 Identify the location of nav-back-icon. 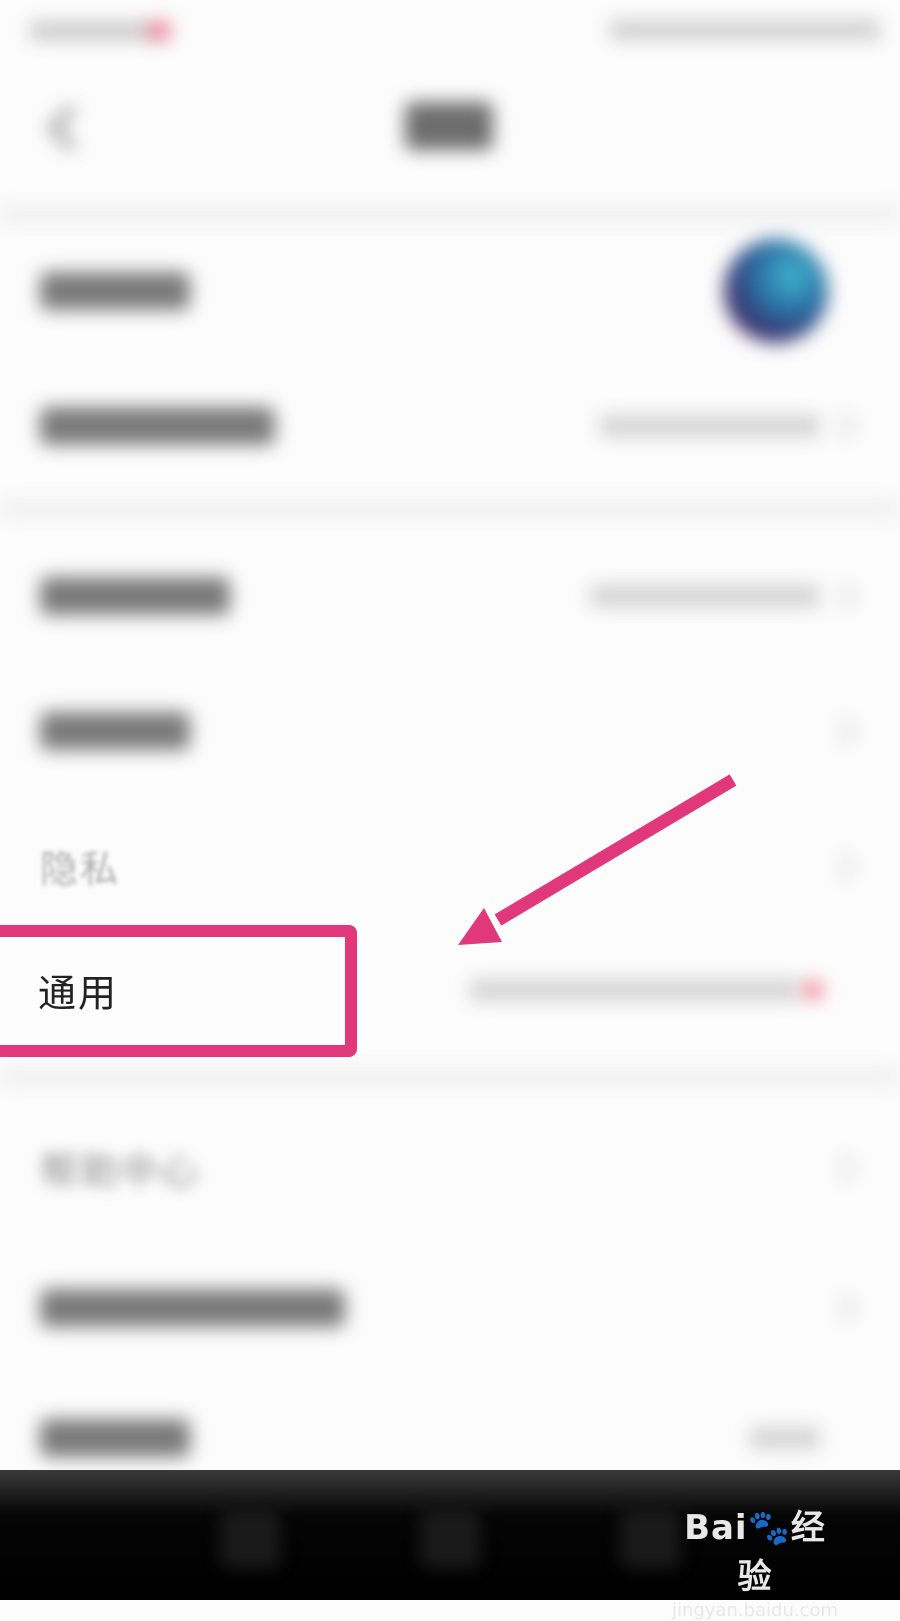
(250, 1538).